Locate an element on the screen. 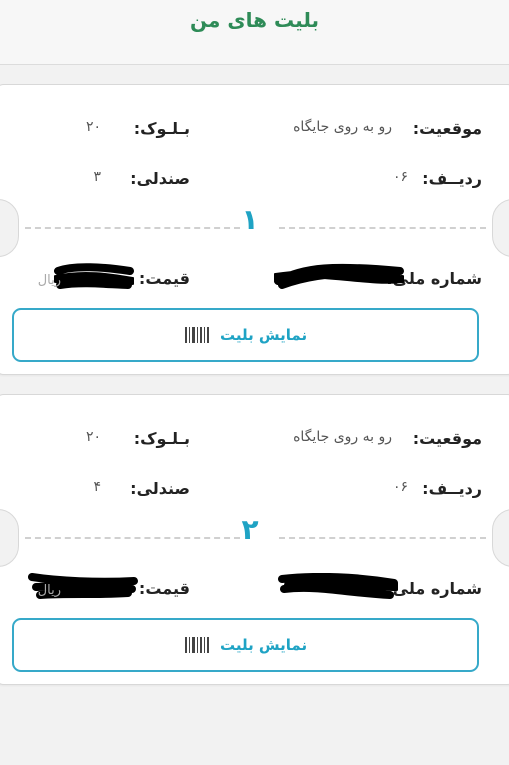 The height and width of the screenshot is (765, 509). ticket-number: ۱ is located at coordinates (250, 219).